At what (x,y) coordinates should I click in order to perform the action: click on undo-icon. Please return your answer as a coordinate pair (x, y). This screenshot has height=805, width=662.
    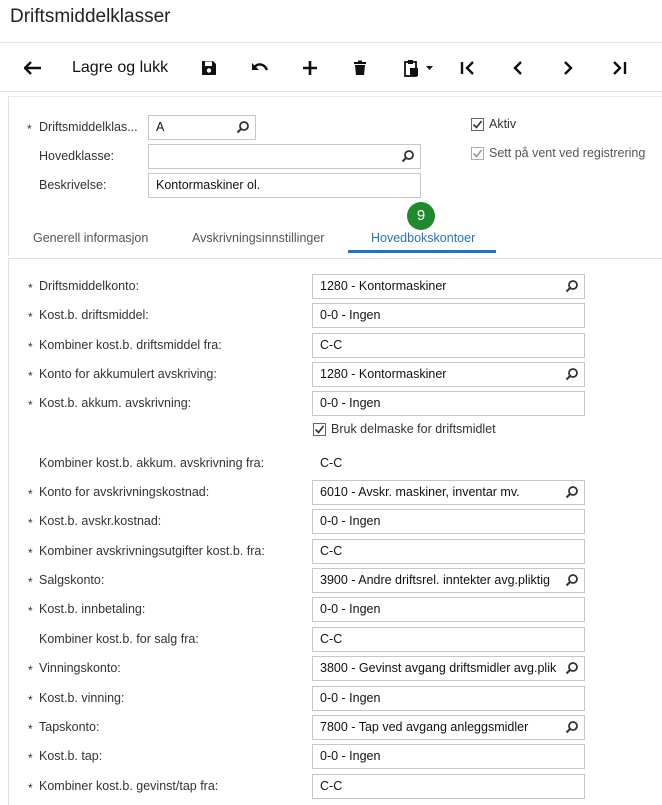
    Looking at the image, I should click on (260, 67).